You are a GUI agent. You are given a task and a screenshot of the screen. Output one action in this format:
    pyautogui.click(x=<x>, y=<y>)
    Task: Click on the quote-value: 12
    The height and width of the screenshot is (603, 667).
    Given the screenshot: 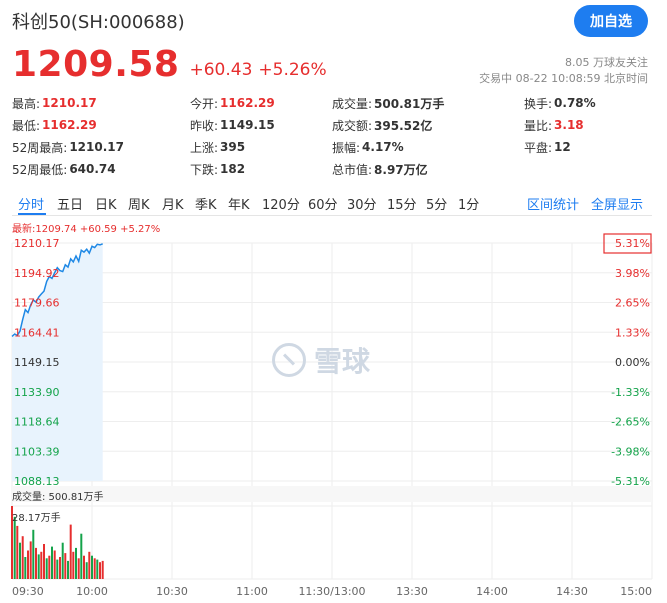 What is the action you would take?
    pyautogui.click(x=562, y=147)
    